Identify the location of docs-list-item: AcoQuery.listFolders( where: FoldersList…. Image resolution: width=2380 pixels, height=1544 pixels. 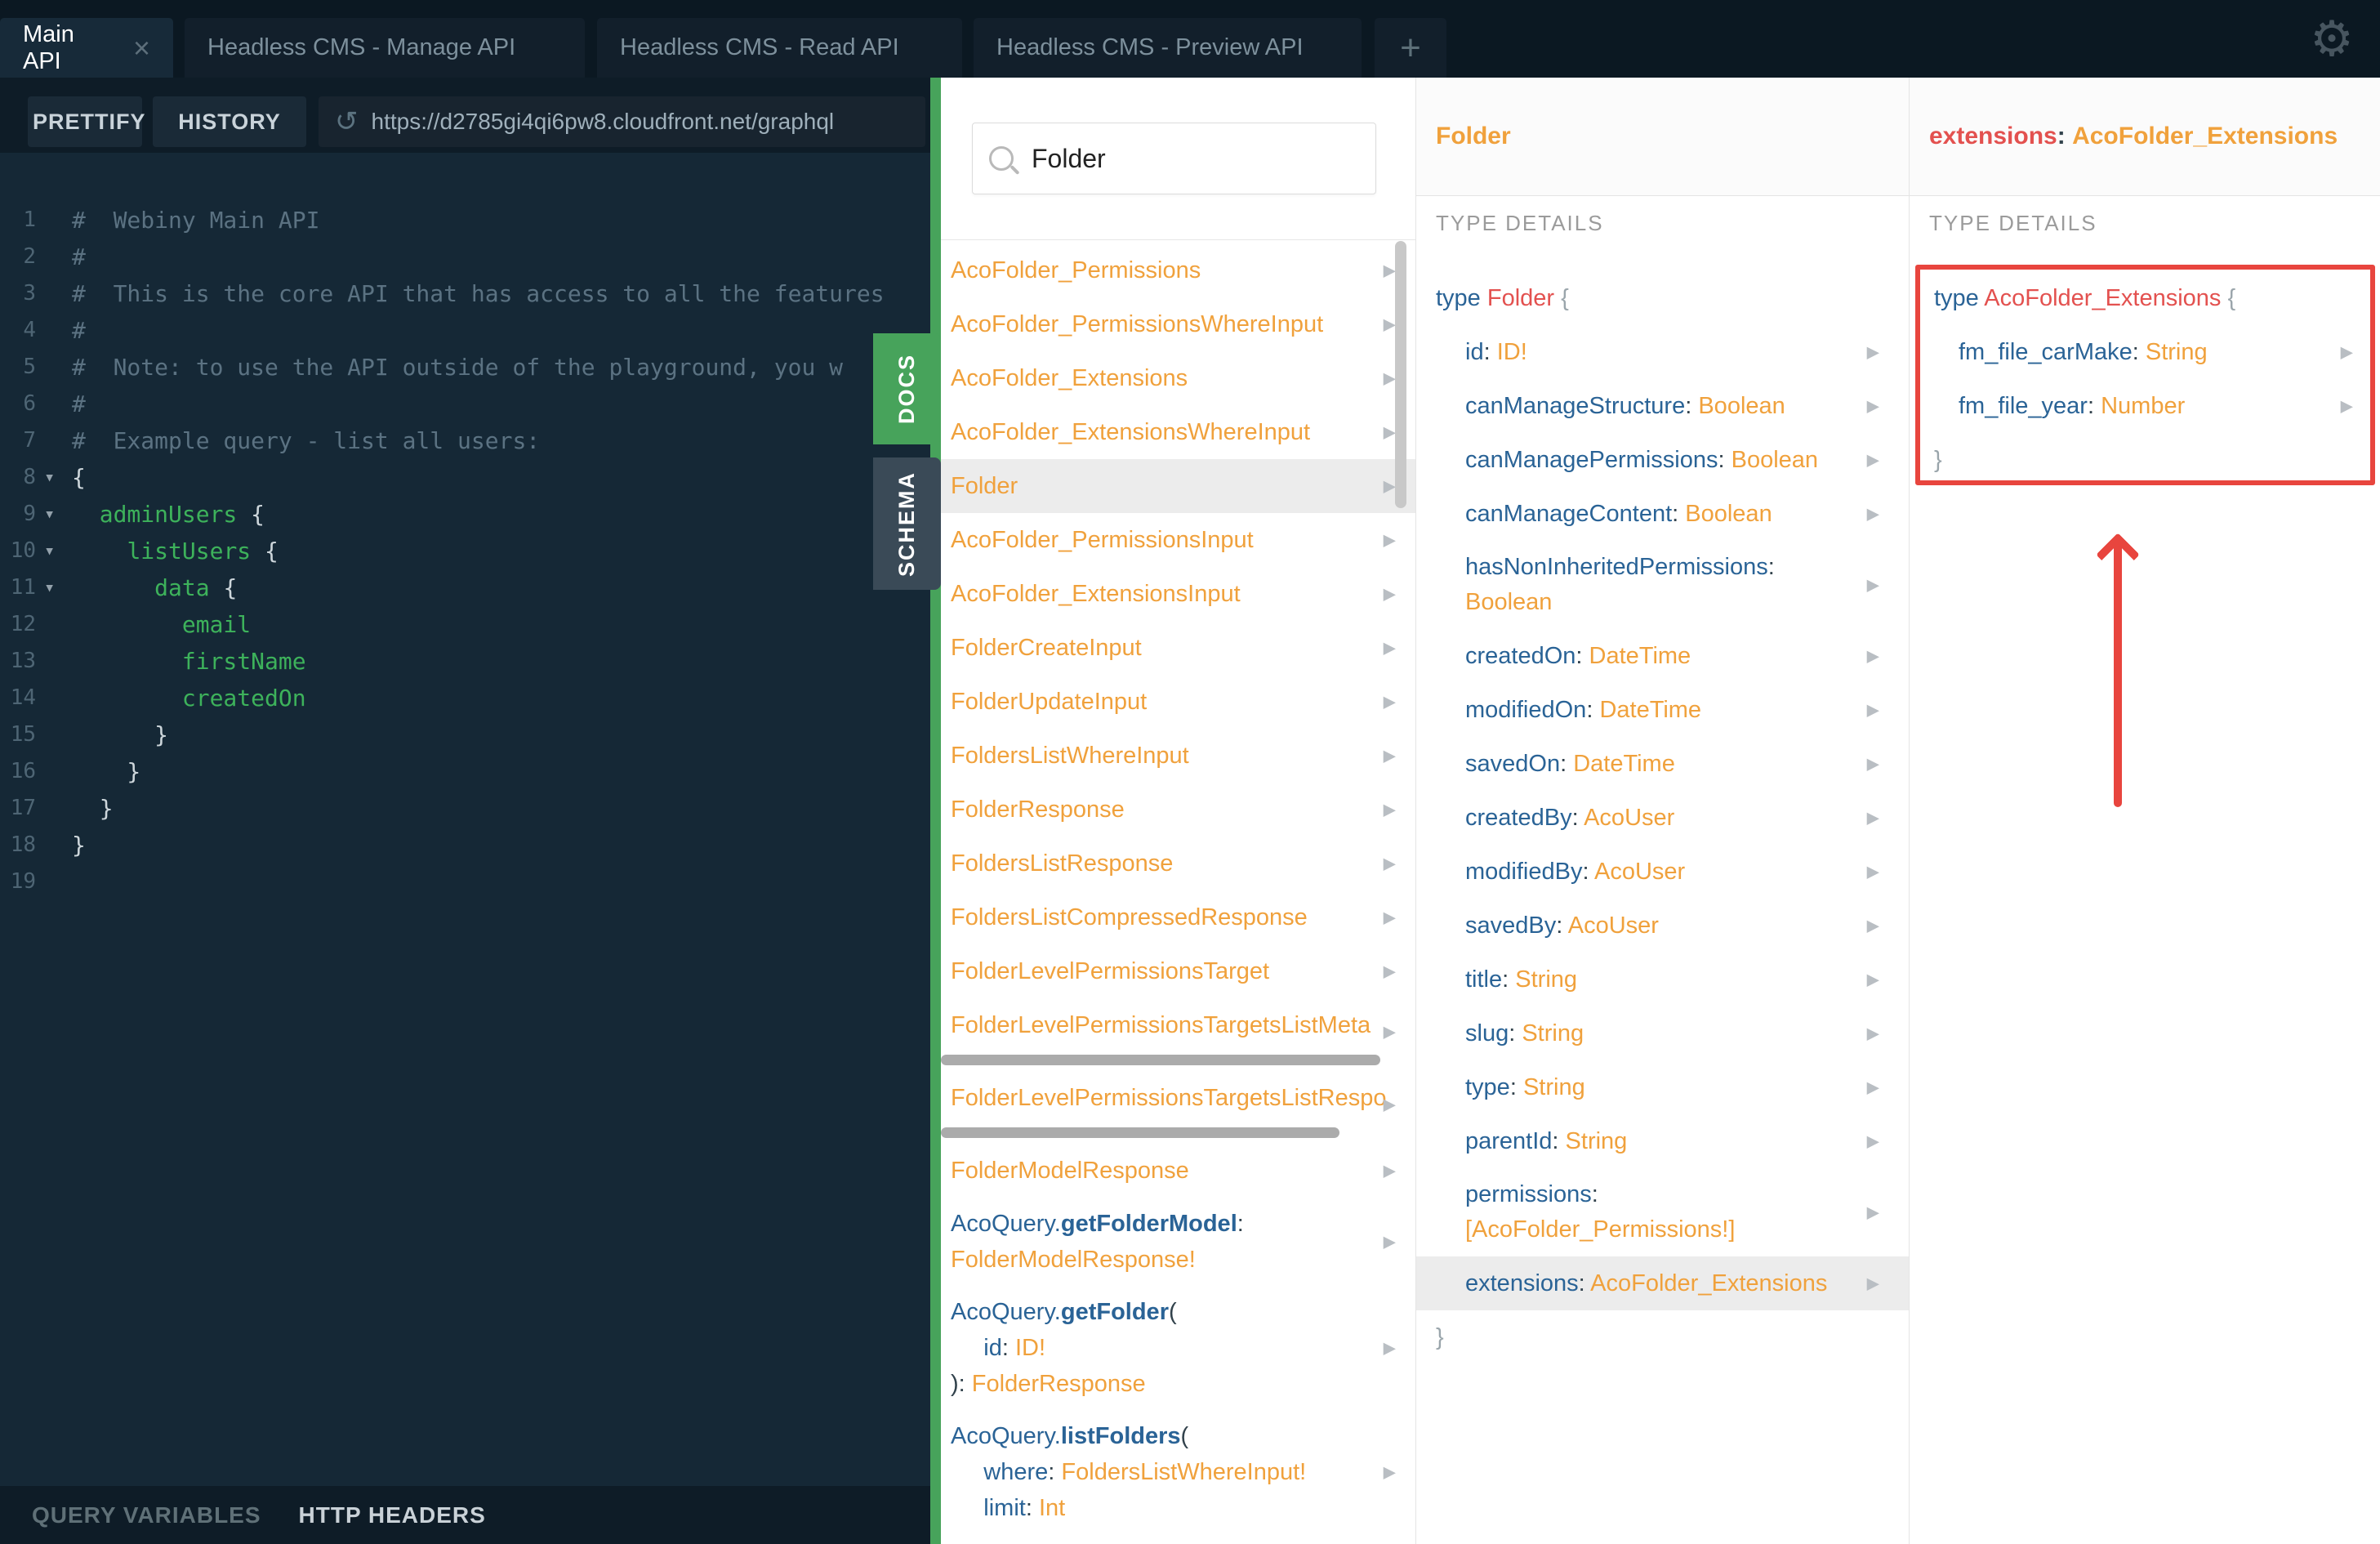
(1178, 1472).